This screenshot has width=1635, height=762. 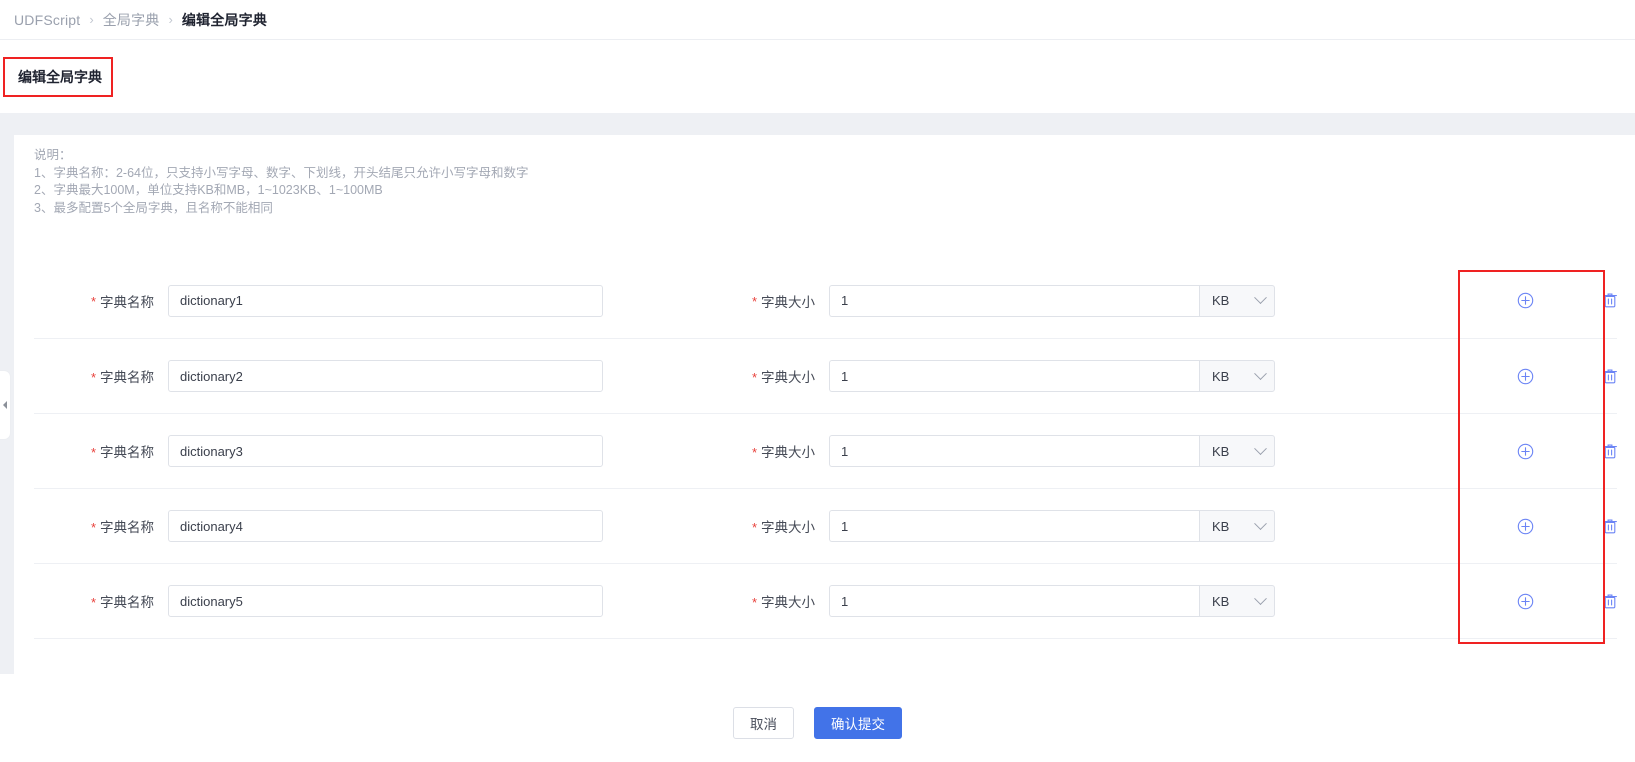 I want to click on section-divider-band, so click(x=817, y=124).